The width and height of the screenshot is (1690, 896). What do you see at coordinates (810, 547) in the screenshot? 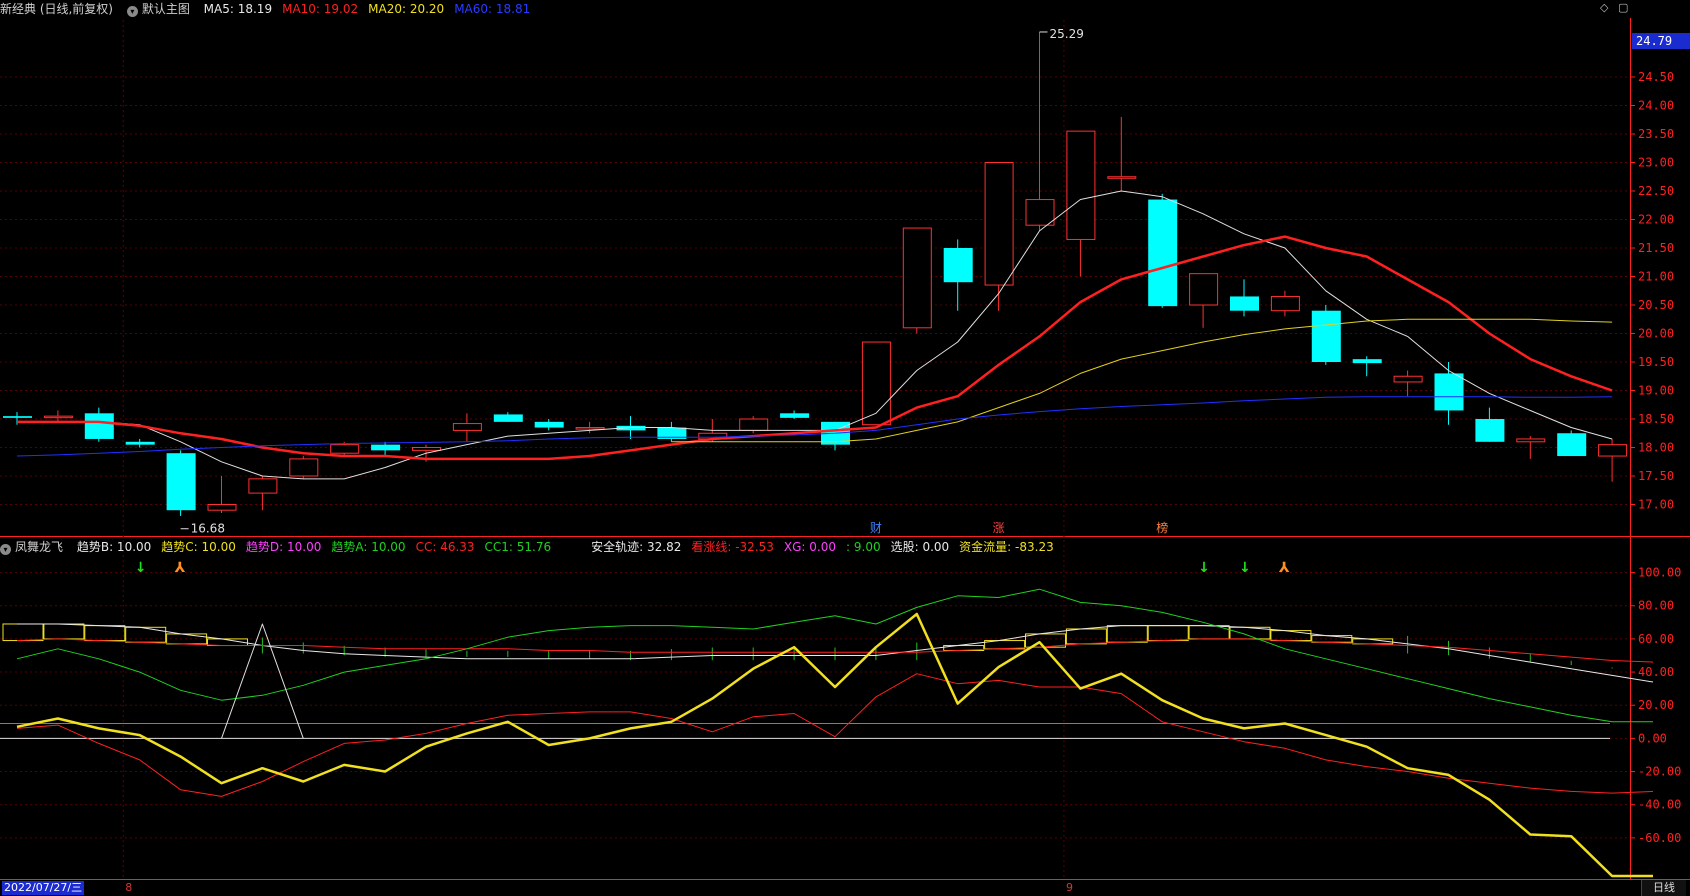
I see `indicator-legend-item: XG: 0.00` at bounding box center [810, 547].